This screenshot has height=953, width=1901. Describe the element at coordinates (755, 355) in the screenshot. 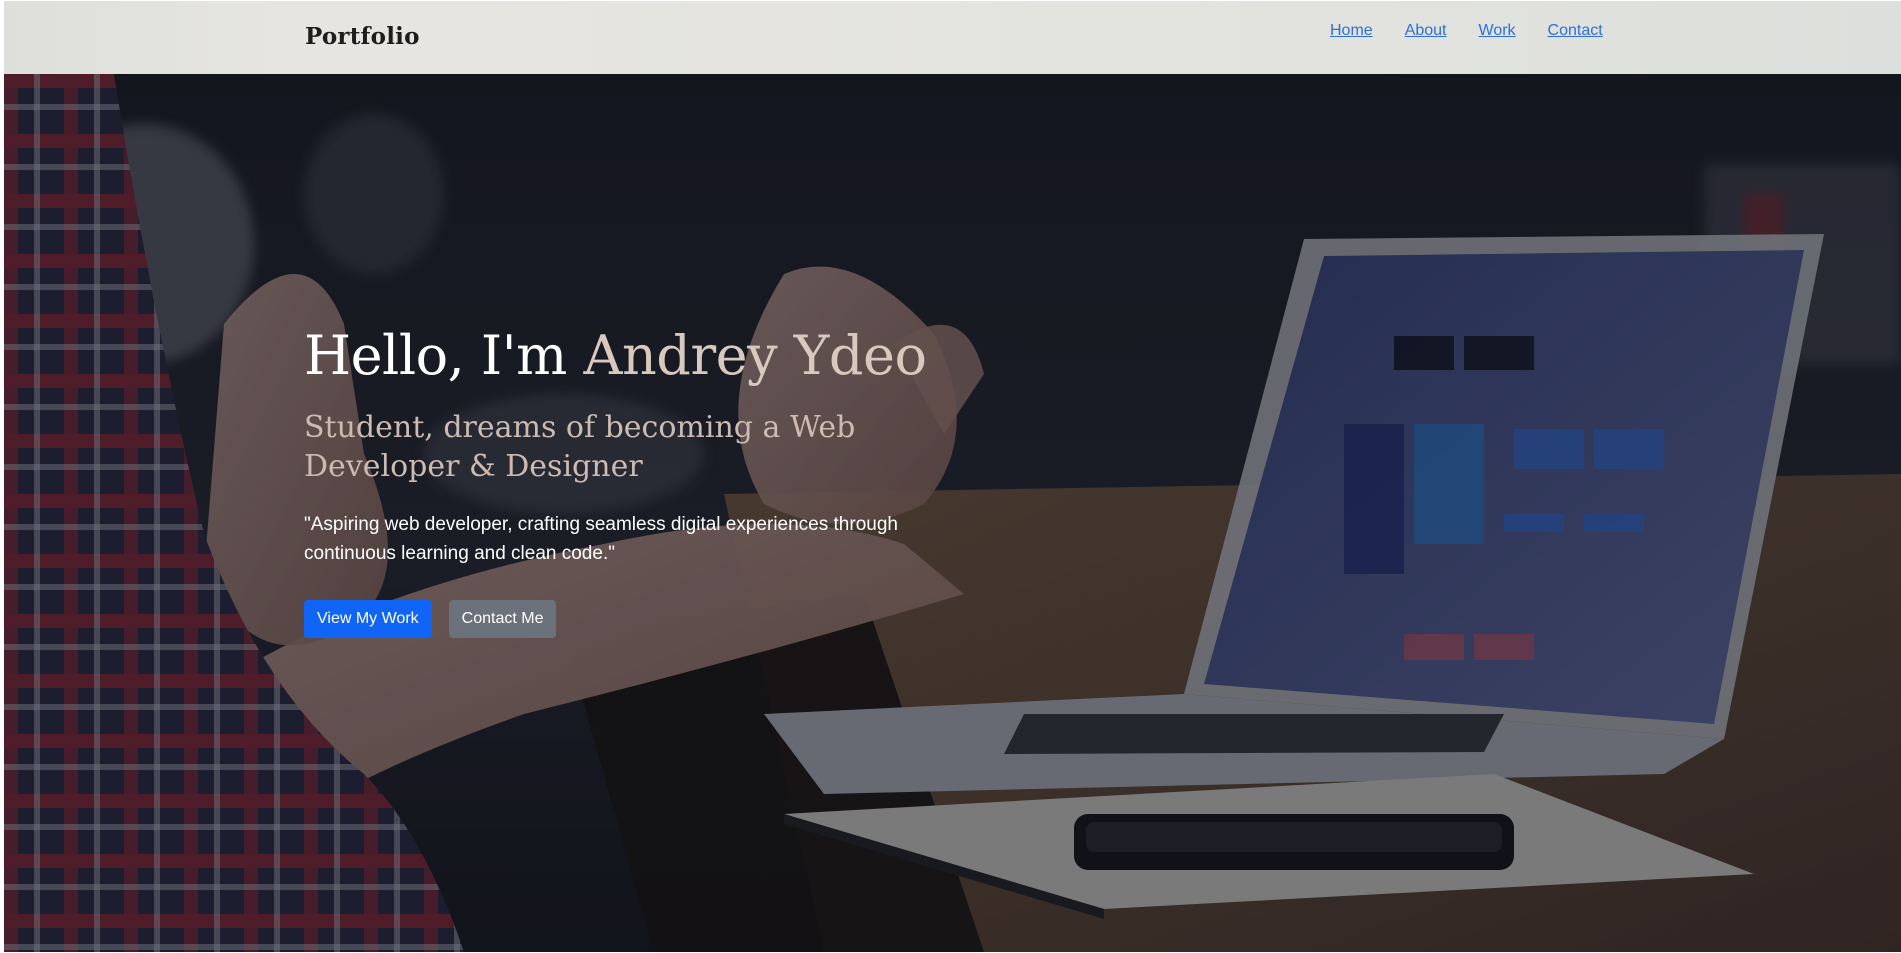

I see `hero-name: Andrey Ydeo` at that location.